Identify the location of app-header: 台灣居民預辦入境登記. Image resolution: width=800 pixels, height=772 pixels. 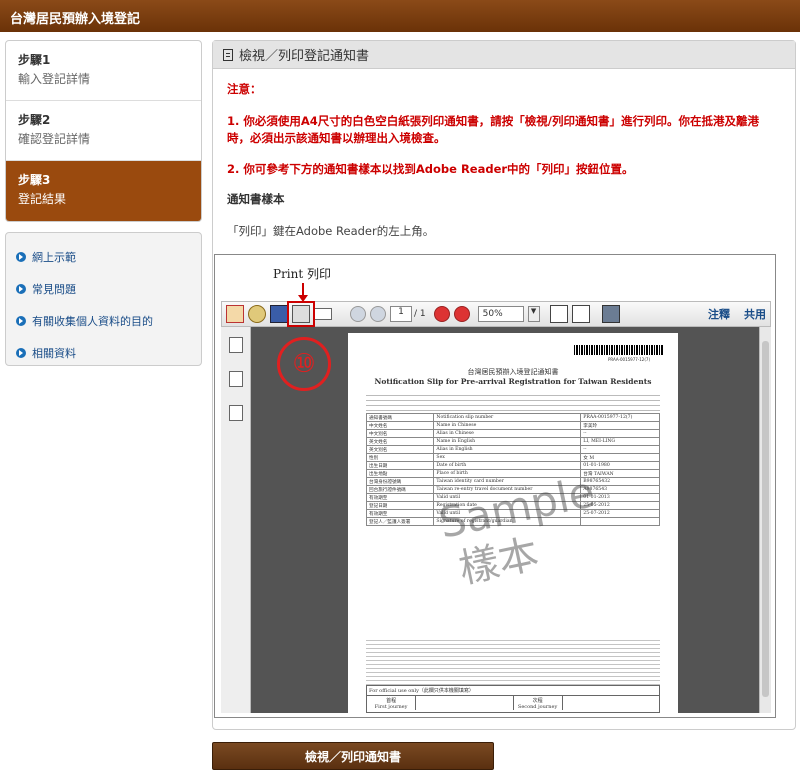
(400, 16).